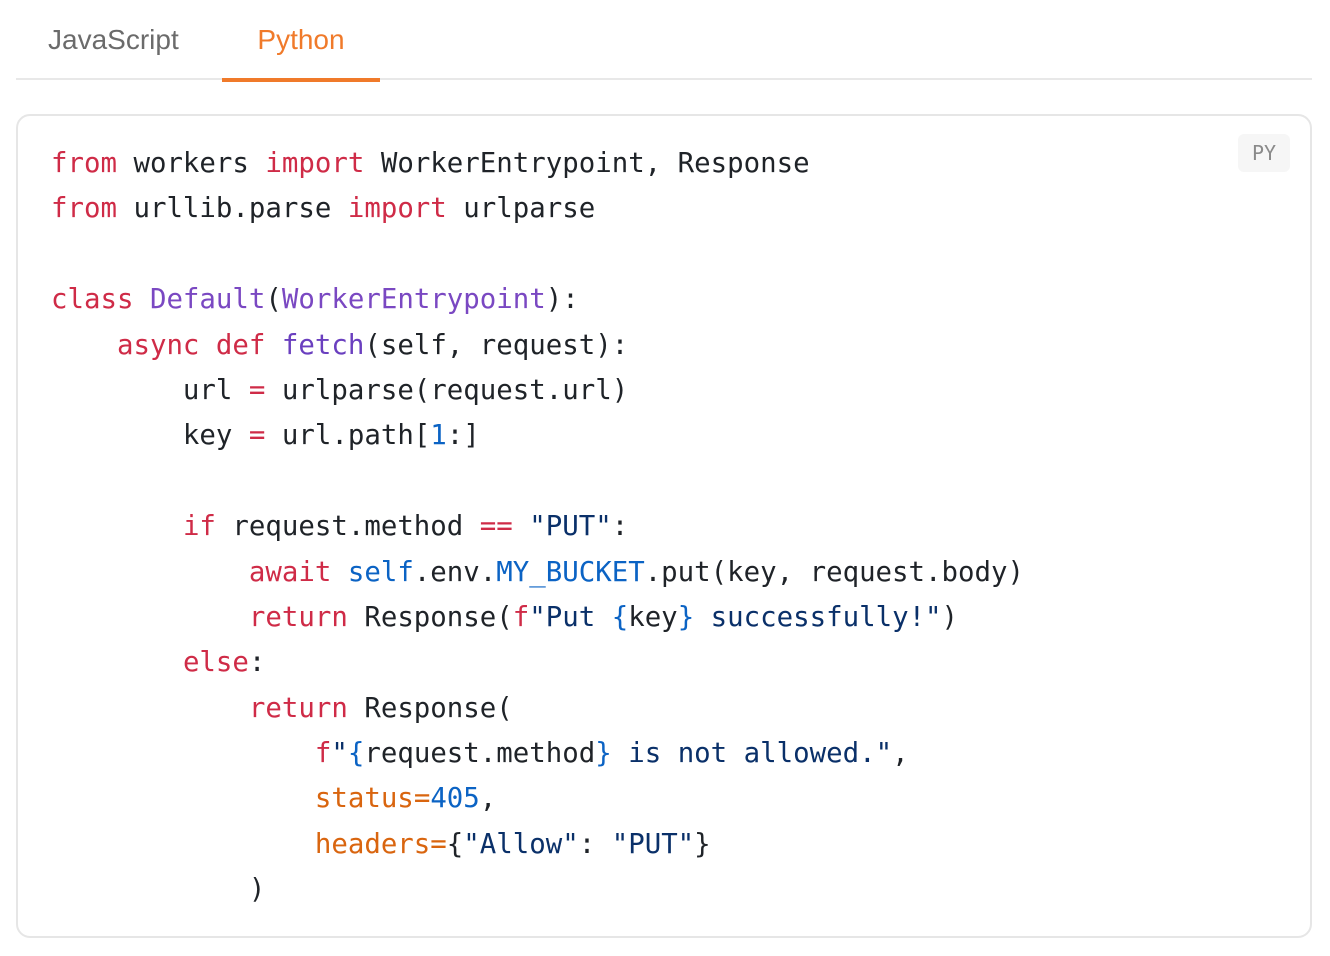  What do you see at coordinates (818, 617) in the screenshot?
I see `code-token: successfully!"` at bounding box center [818, 617].